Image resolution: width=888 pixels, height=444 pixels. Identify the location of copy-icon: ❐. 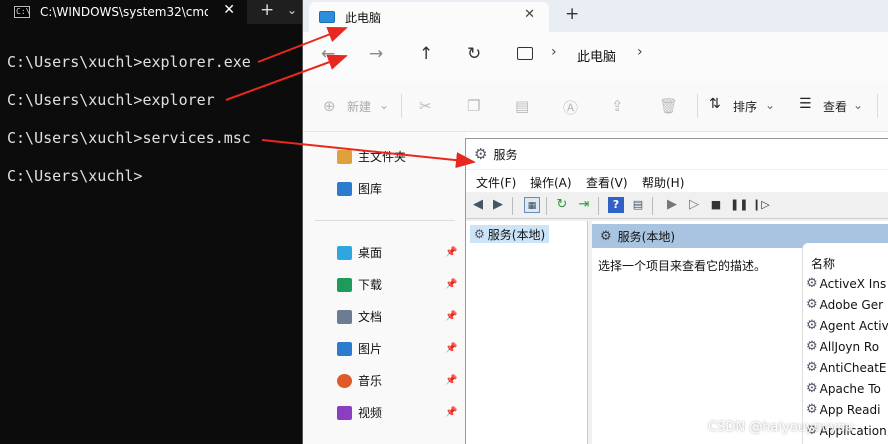
(473, 106).